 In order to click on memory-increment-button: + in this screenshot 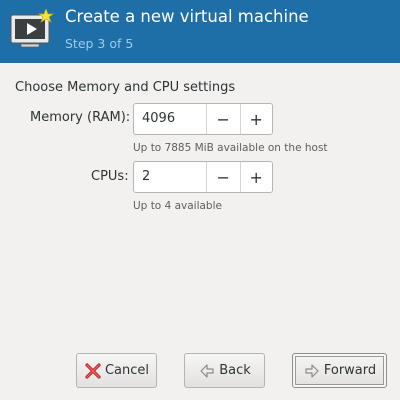, I will do `click(255, 119)`.